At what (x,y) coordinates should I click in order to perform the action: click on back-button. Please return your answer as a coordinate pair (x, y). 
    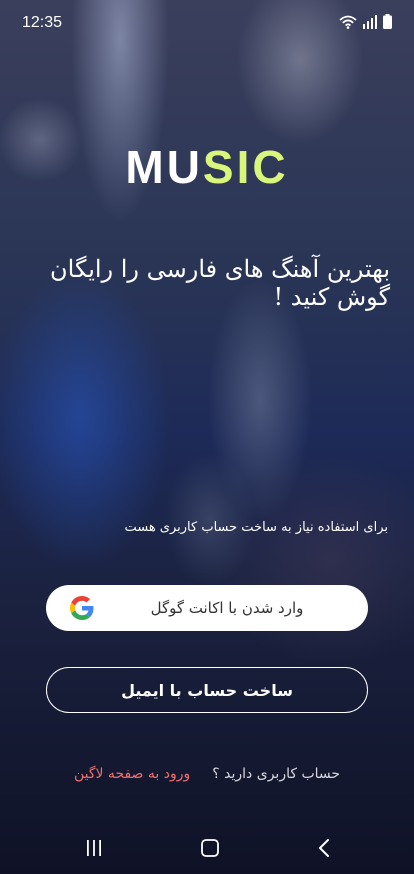
    Looking at the image, I should click on (324, 848).